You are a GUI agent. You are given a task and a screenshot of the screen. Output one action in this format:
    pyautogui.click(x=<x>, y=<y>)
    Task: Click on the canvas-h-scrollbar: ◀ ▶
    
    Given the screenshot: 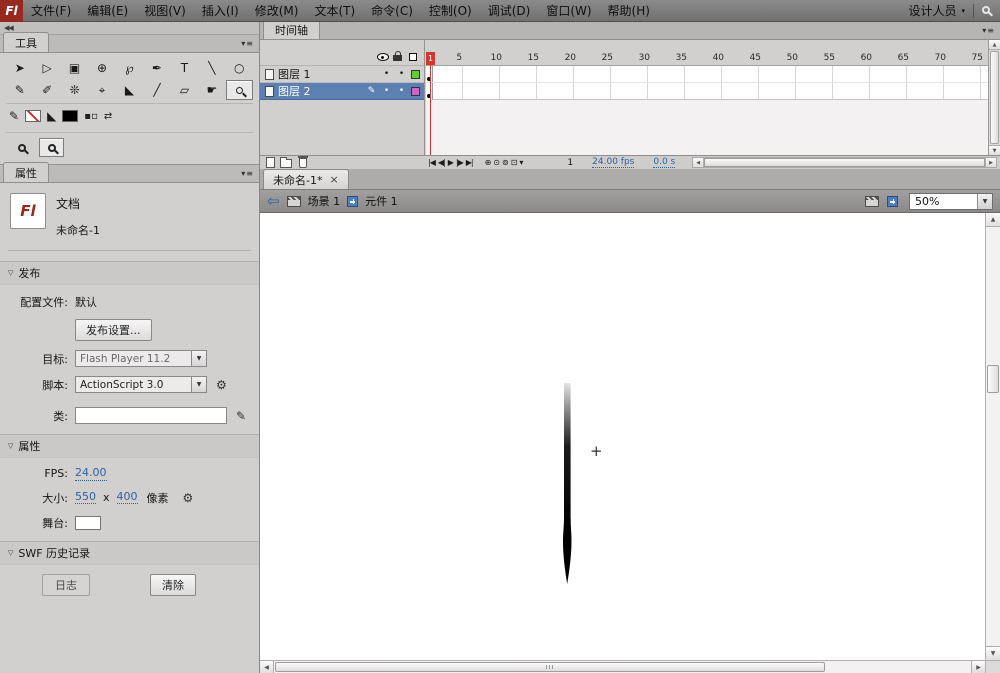 What is the action you would take?
    pyautogui.click(x=622, y=666)
    